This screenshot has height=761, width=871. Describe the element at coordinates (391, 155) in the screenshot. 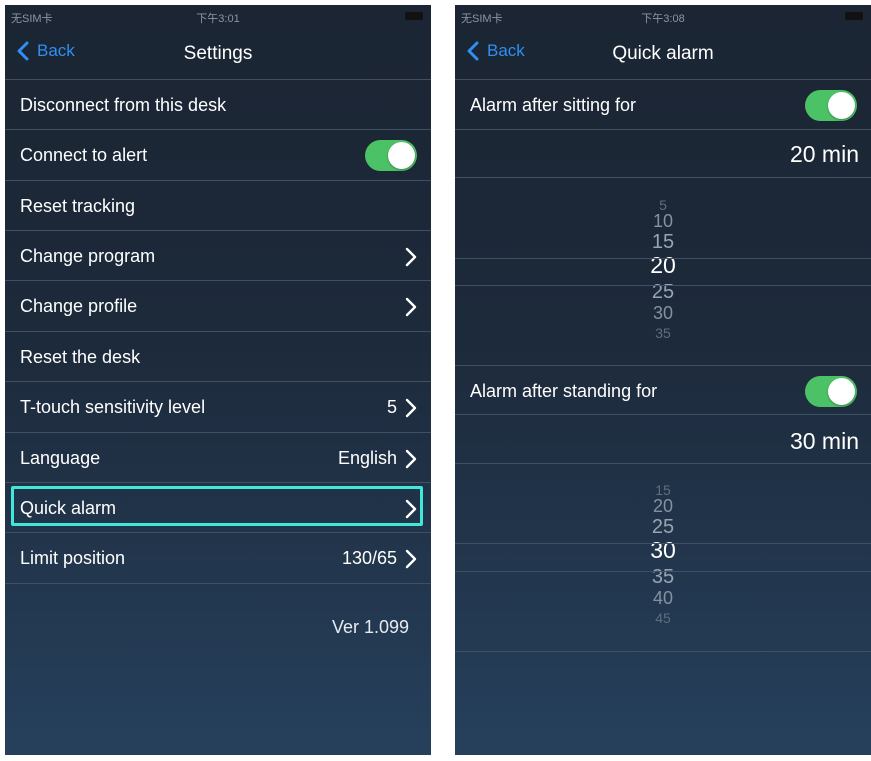

I see `connect-alert-toggle` at that location.